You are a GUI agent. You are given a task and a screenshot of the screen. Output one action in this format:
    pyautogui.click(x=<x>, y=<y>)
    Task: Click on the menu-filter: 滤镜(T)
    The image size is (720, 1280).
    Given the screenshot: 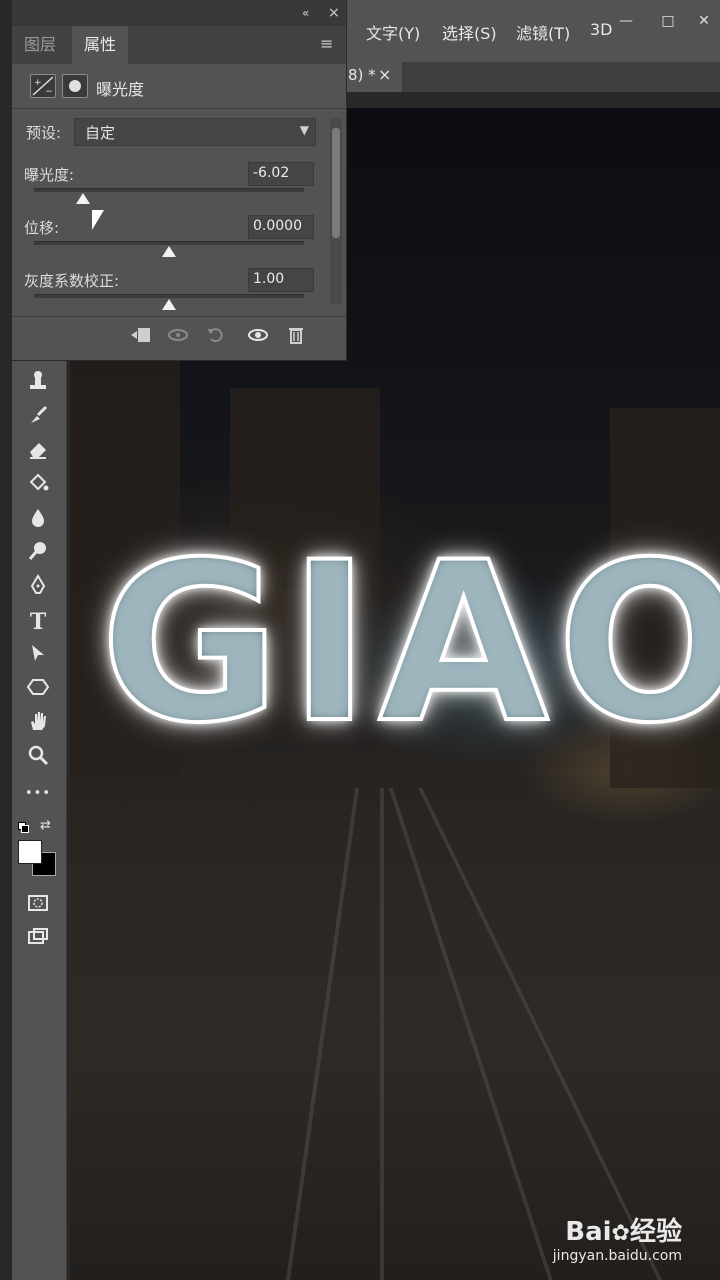 What is the action you would take?
    pyautogui.click(x=543, y=32)
    